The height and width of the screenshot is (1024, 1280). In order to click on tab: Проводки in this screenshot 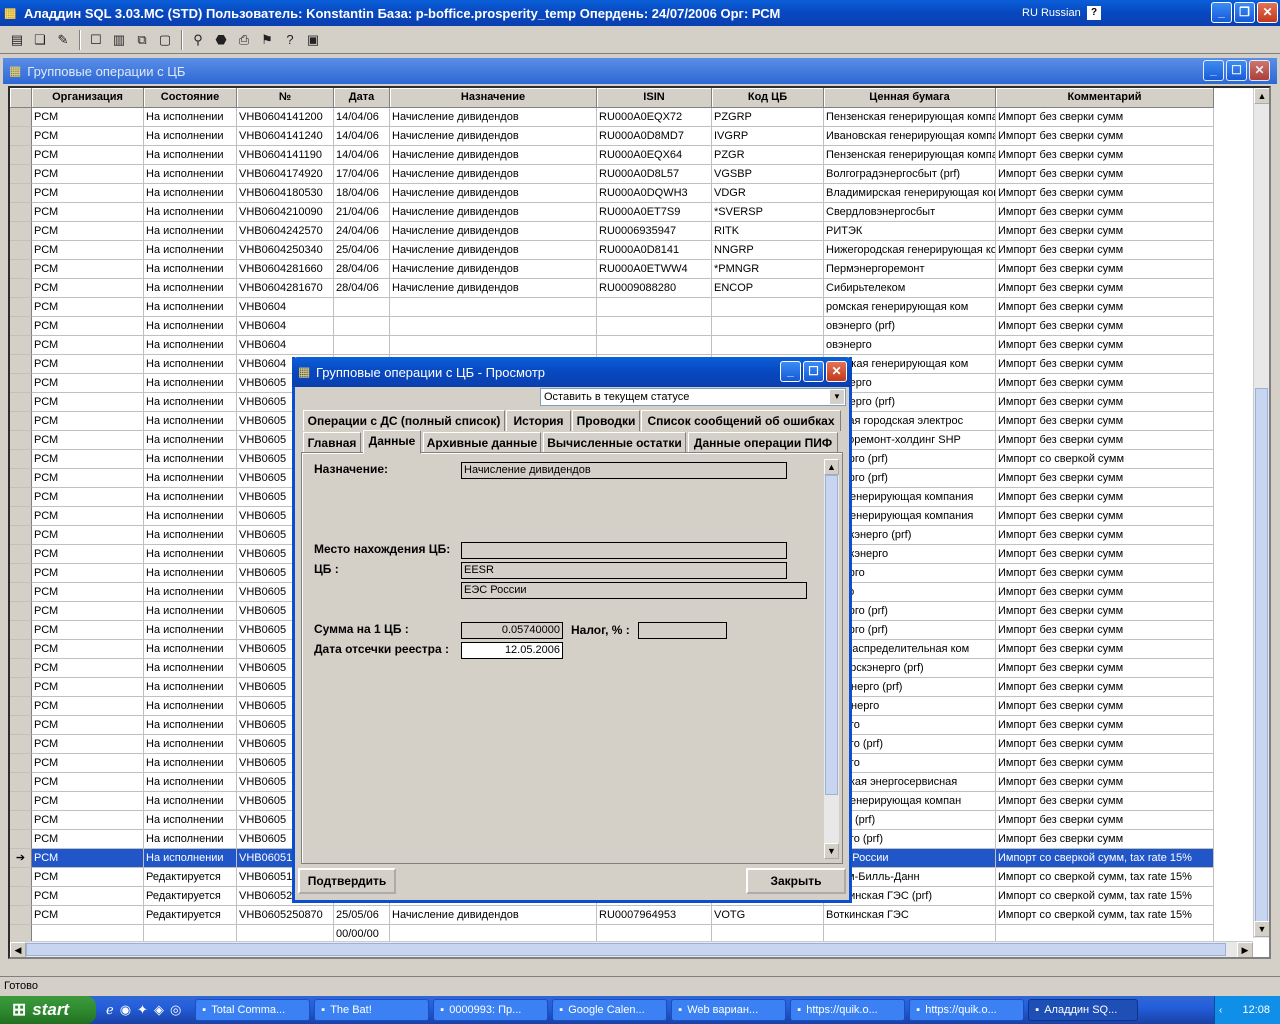, I will do `click(606, 420)`.